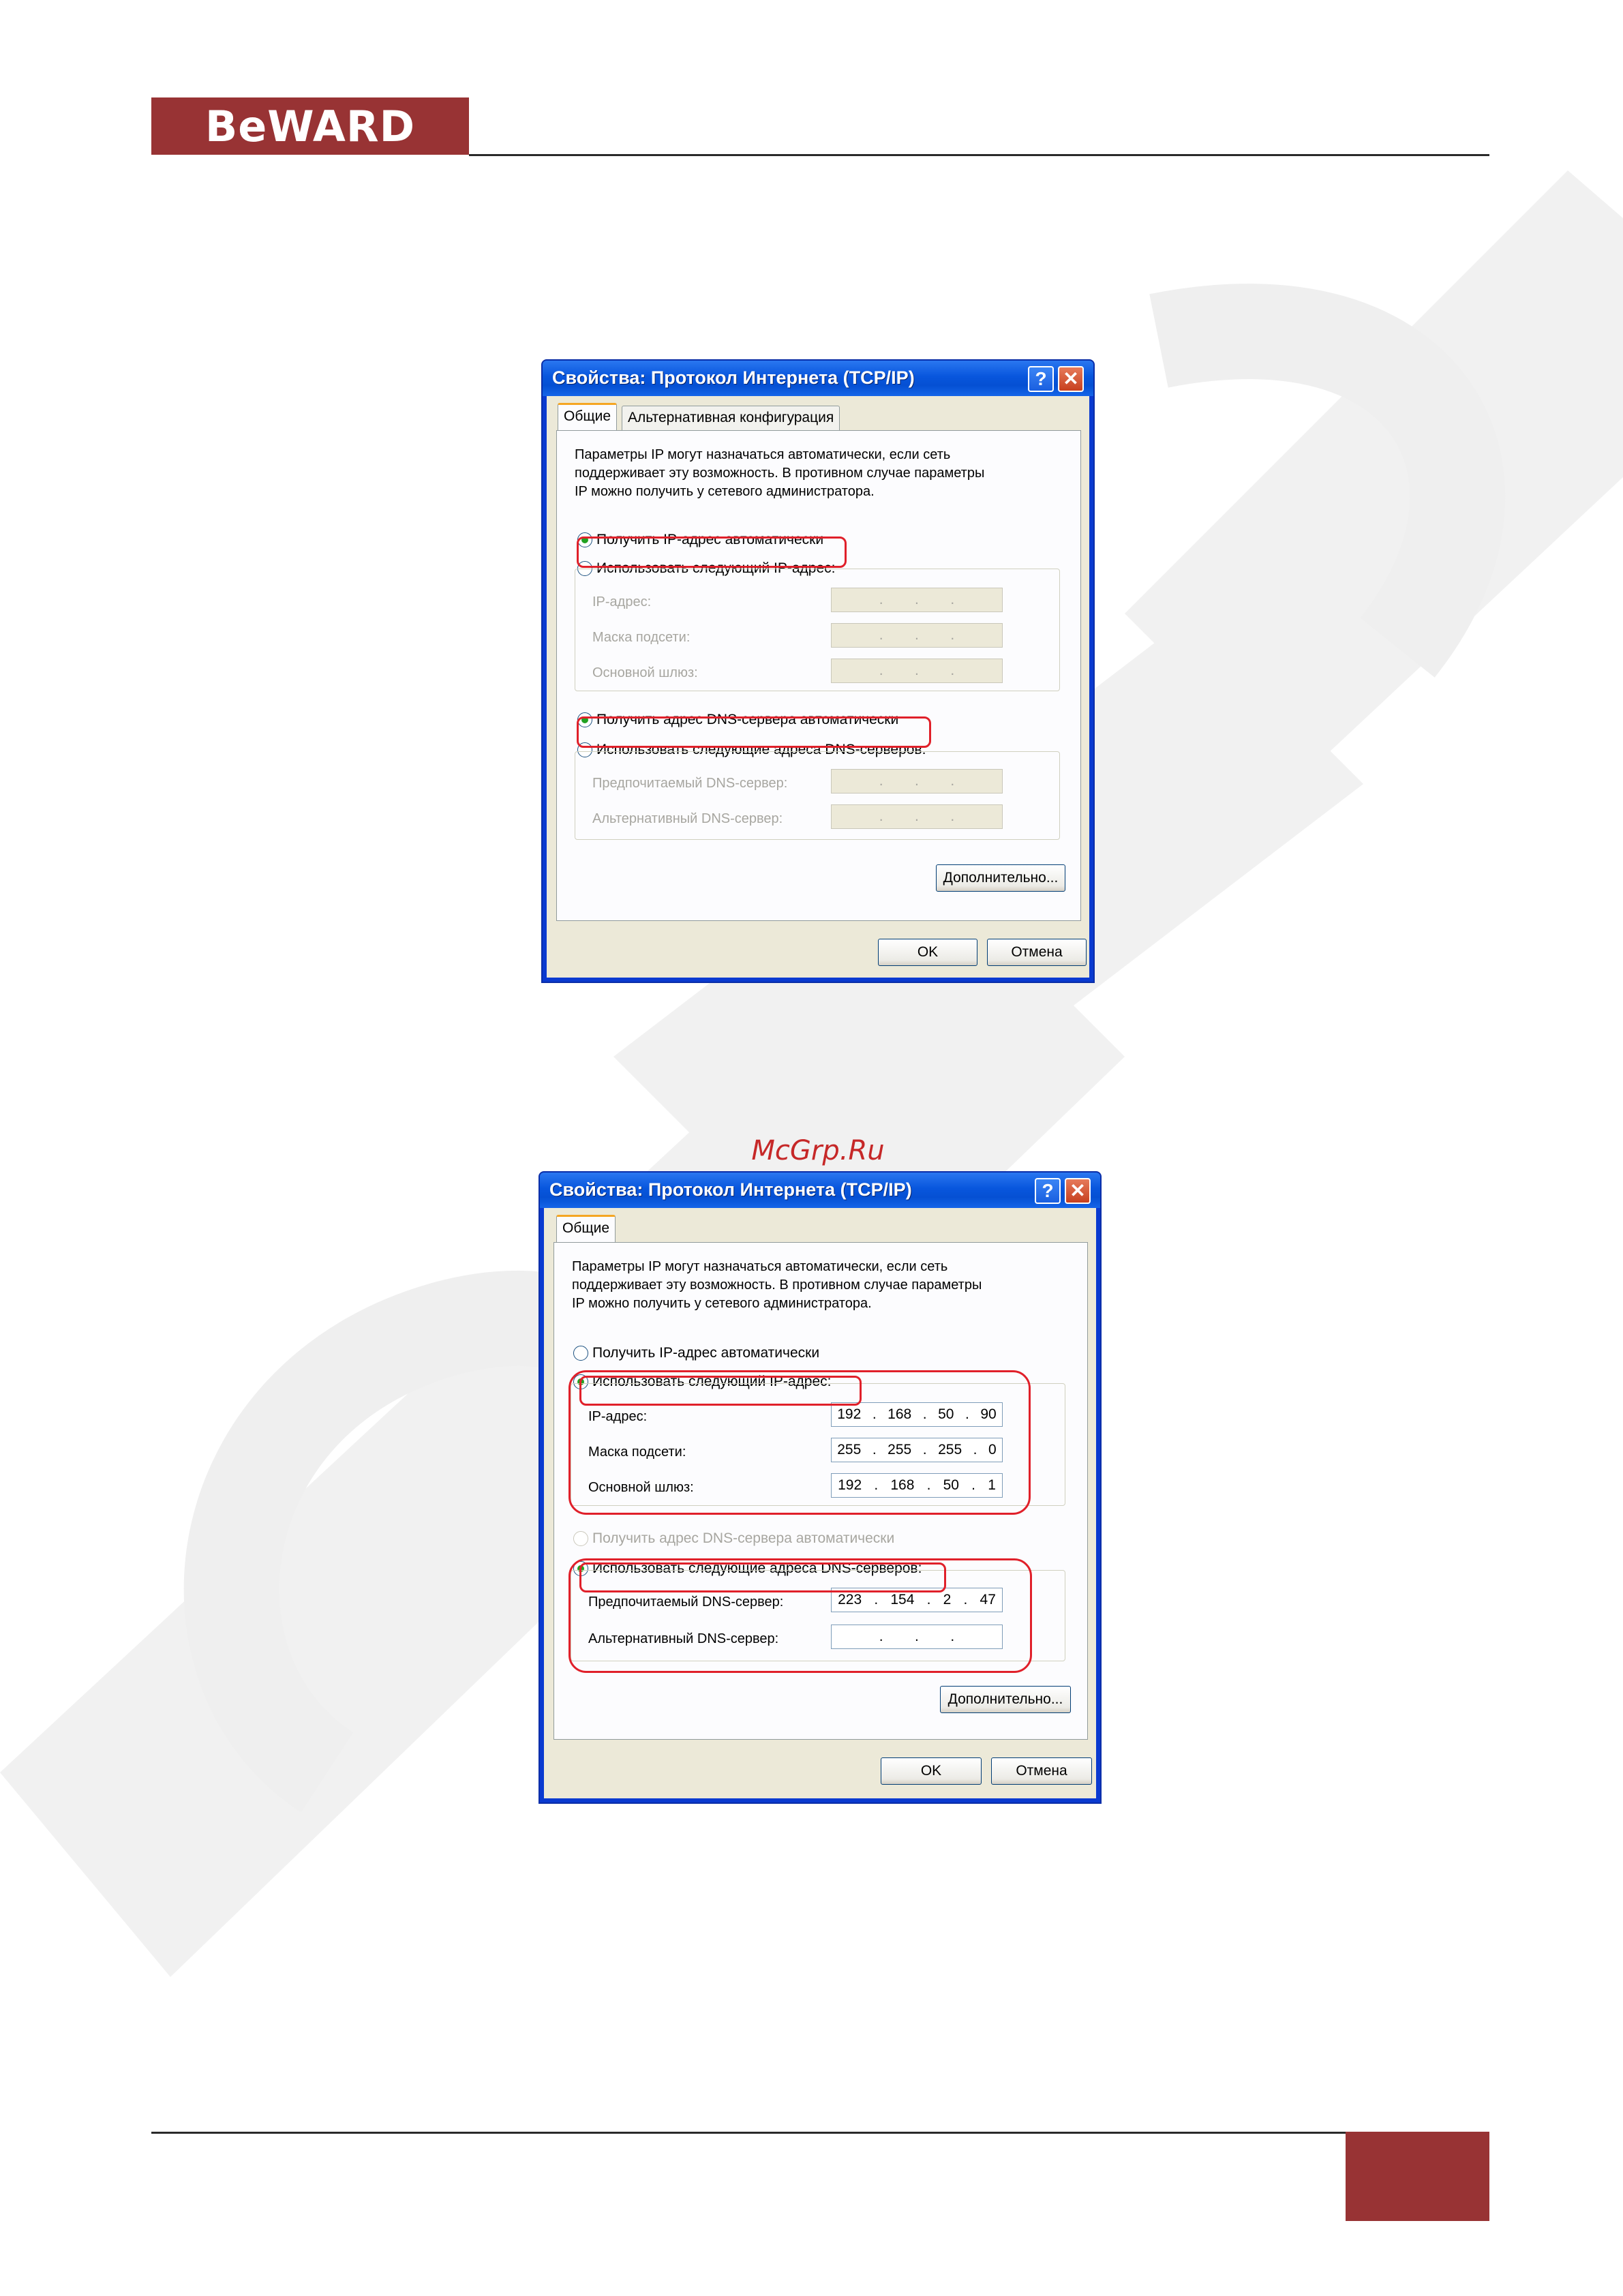 The width and height of the screenshot is (1623, 2296). Describe the element at coordinates (731, 418) in the screenshot. I see `tab-alternate-config: Альтернативная конфигурация` at that location.